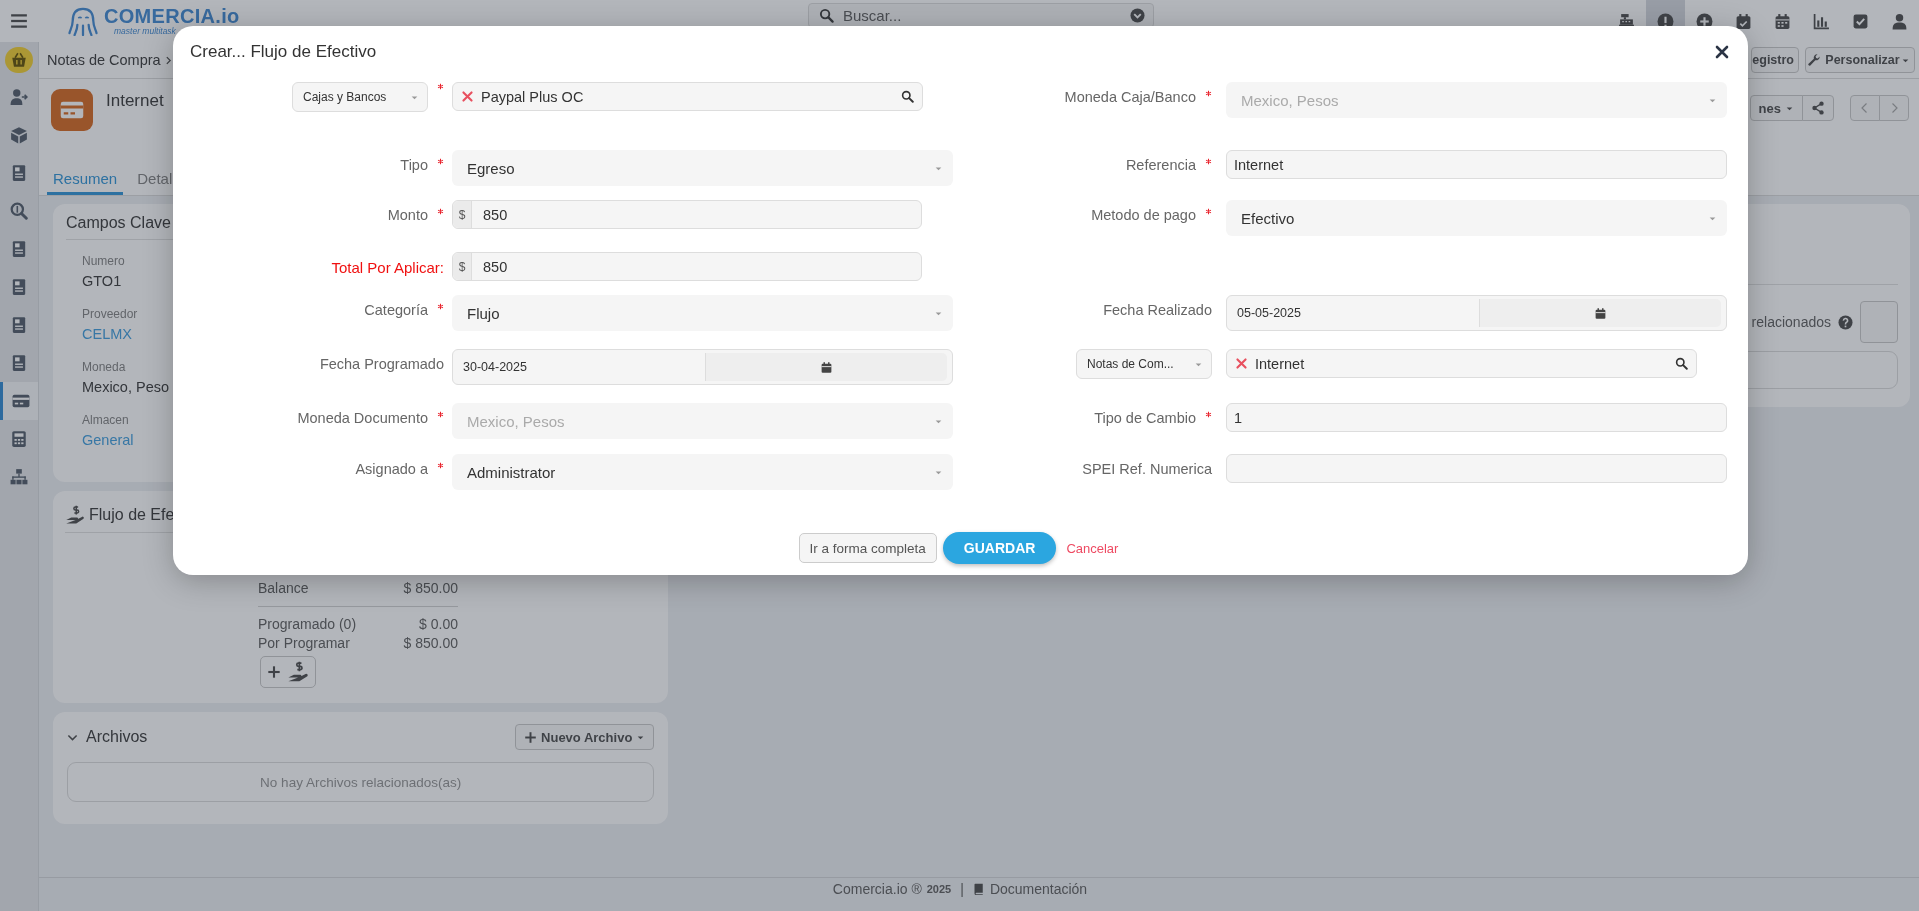  Describe the element at coordinates (362, 418) in the screenshot. I see `field-label: Moneda Documento` at that location.